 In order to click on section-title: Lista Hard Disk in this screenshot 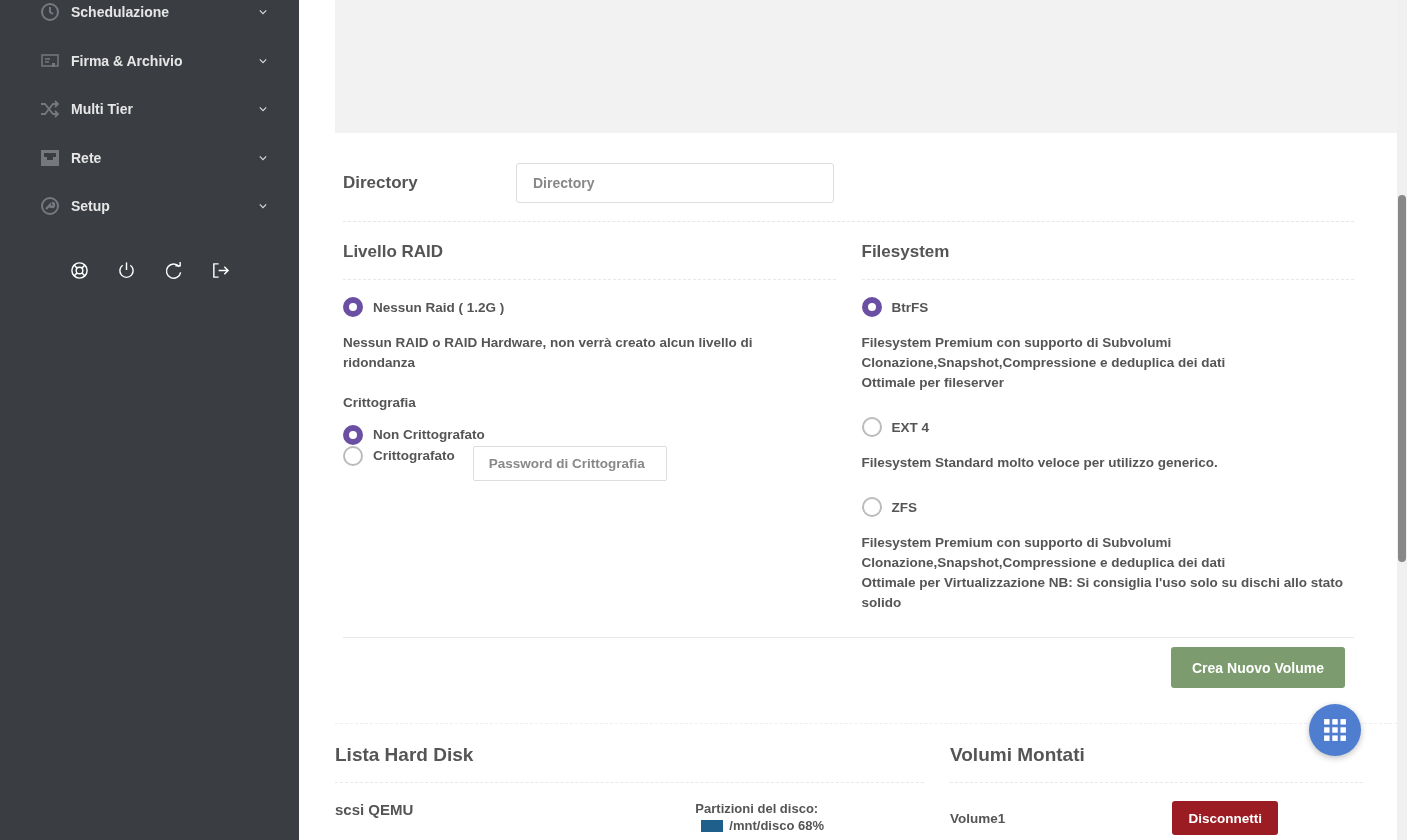, I will do `click(629, 763)`.